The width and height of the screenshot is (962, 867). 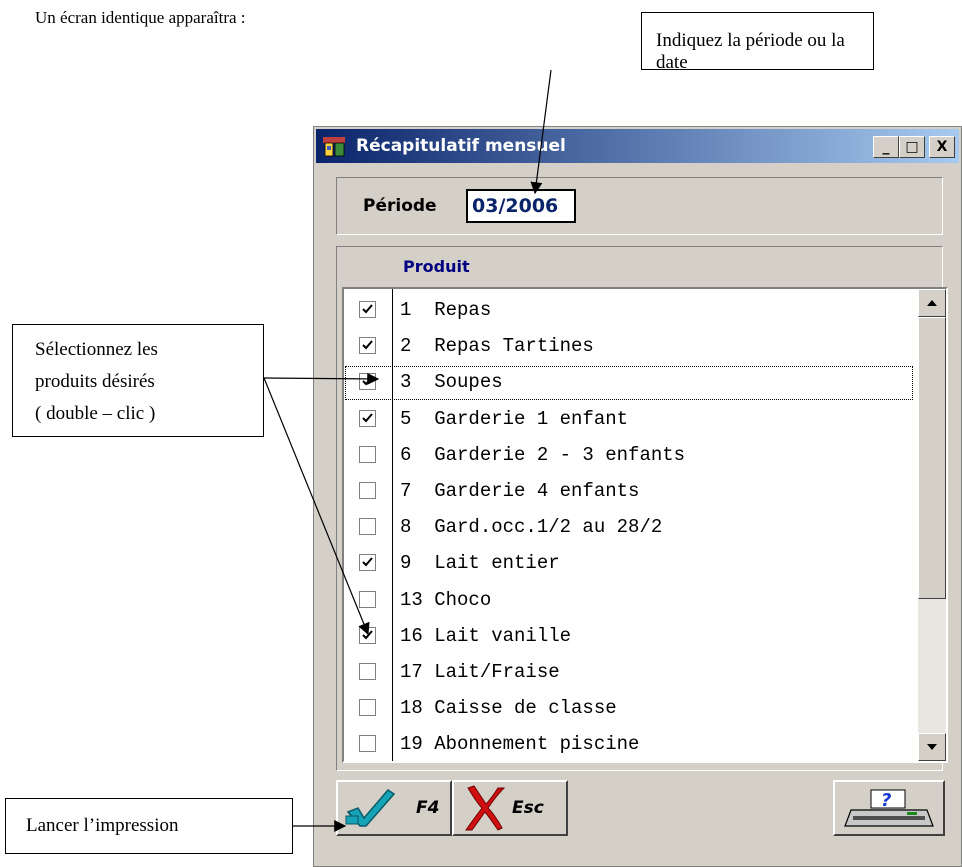 I want to click on callout-select-line-1: Sélectionnez les, so click(x=96, y=349).